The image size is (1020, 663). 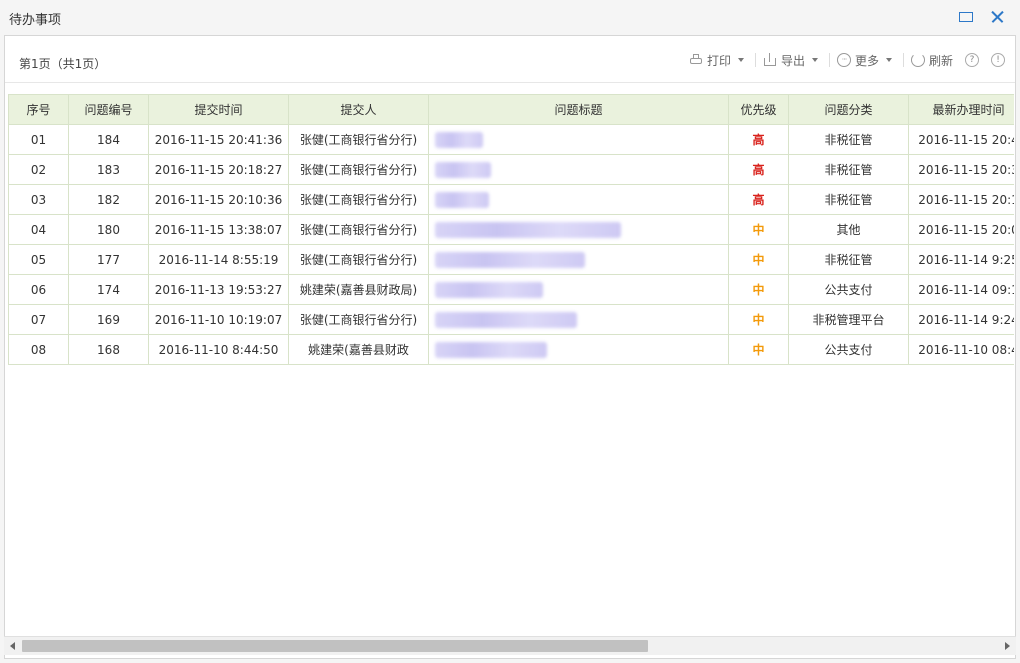 What do you see at coordinates (758, 109) in the screenshot?
I see `column-header-priority: 优先级` at bounding box center [758, 109].